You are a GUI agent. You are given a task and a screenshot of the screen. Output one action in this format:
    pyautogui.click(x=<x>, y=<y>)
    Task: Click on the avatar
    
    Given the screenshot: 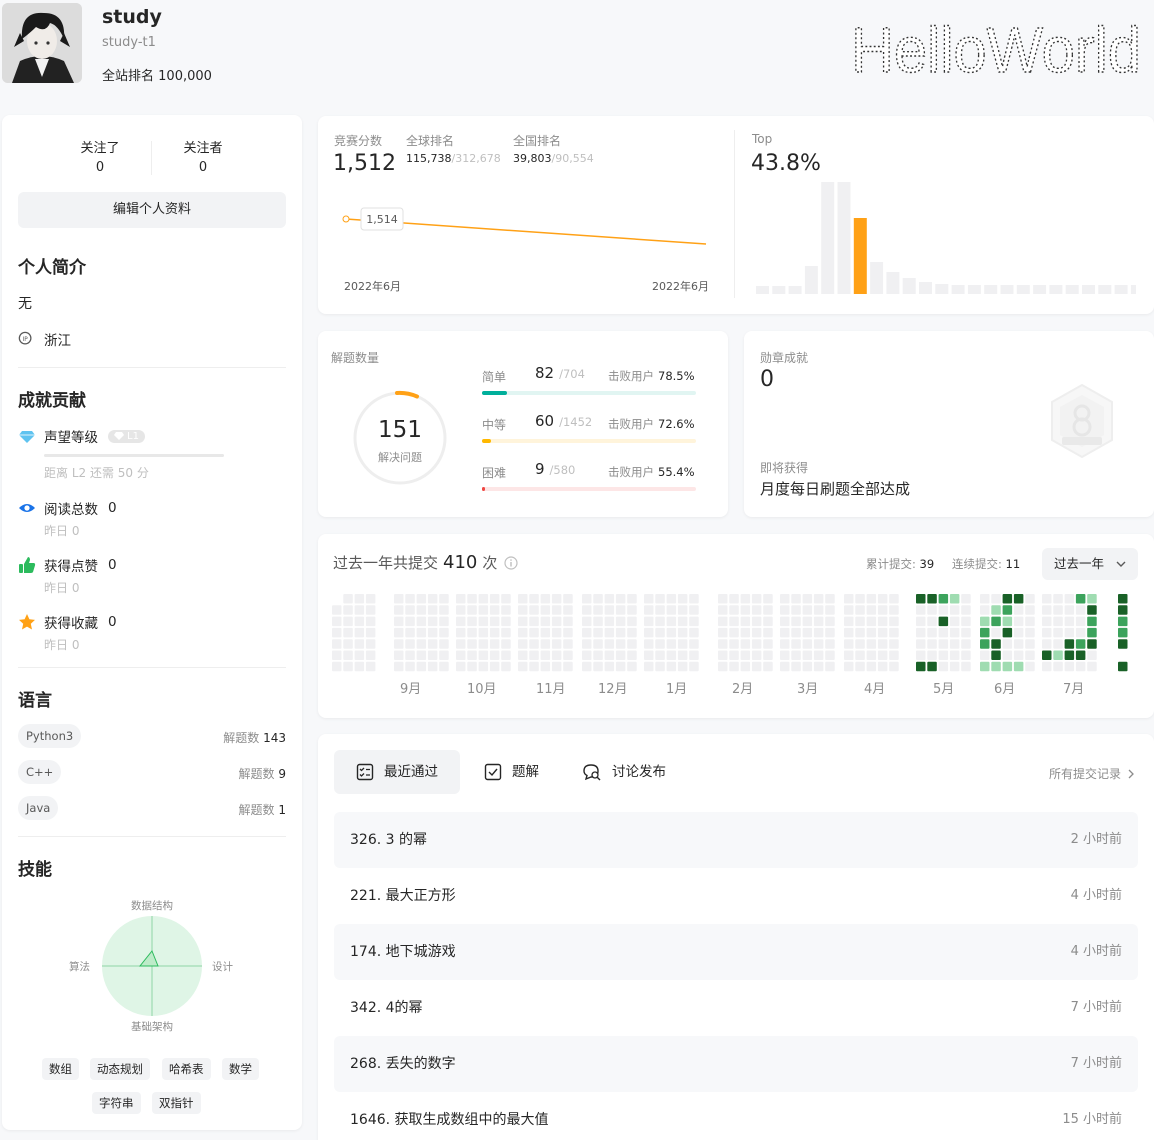 What is the action you would take?
    pyautogui.click(x=42, y=43)
    